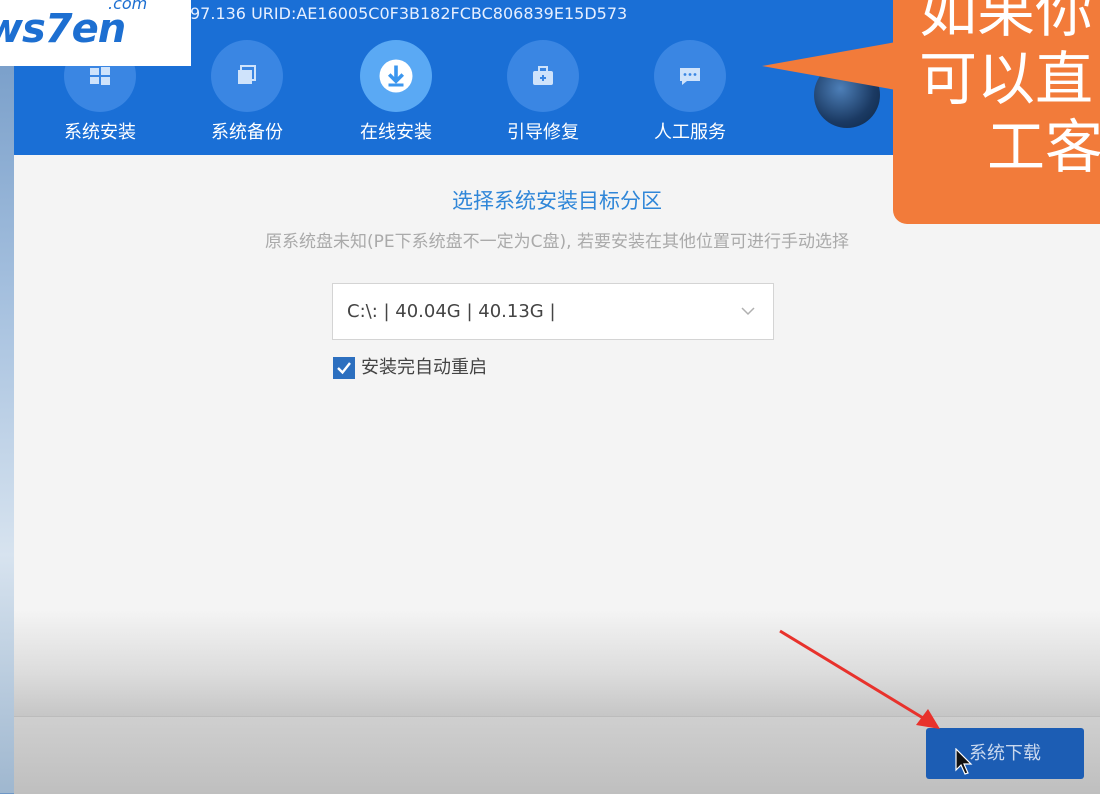 The image size is (1100, 794). Describe the element at coordinates (557, 242) in the screenshot. I see `page-subtitle: 原系统盘未知(PE下系统盘不一定为C盘), 若要安装在其他位置可进行手动选择` at that location.